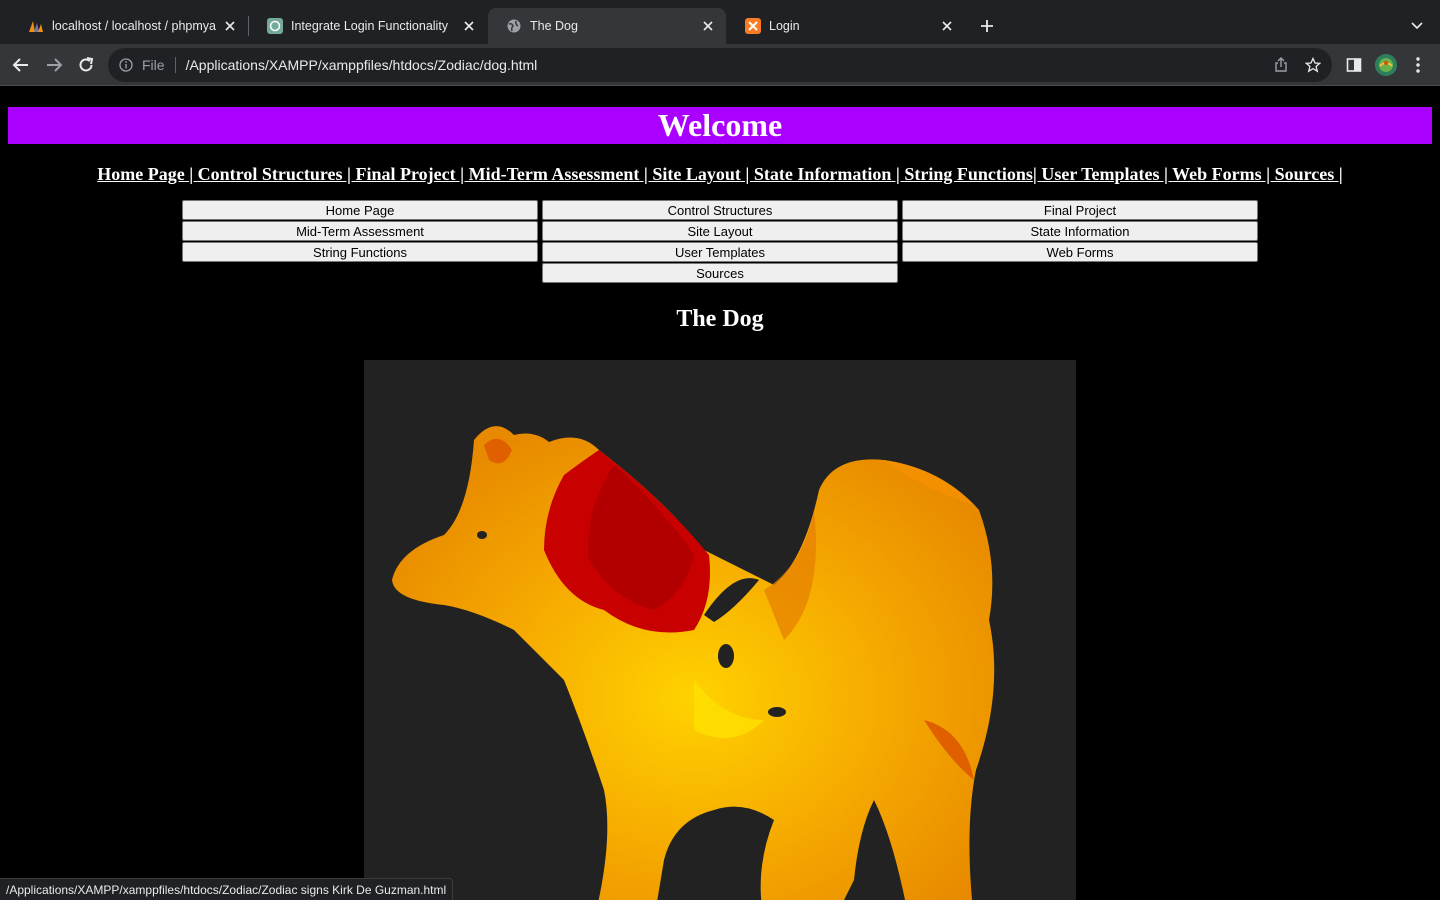 This screenshot has height=900, width=1440. What do you see at coordinates (554, 26) in the screenshot?
I see `tab-title: The Dog` at bounding box center [554, 26].